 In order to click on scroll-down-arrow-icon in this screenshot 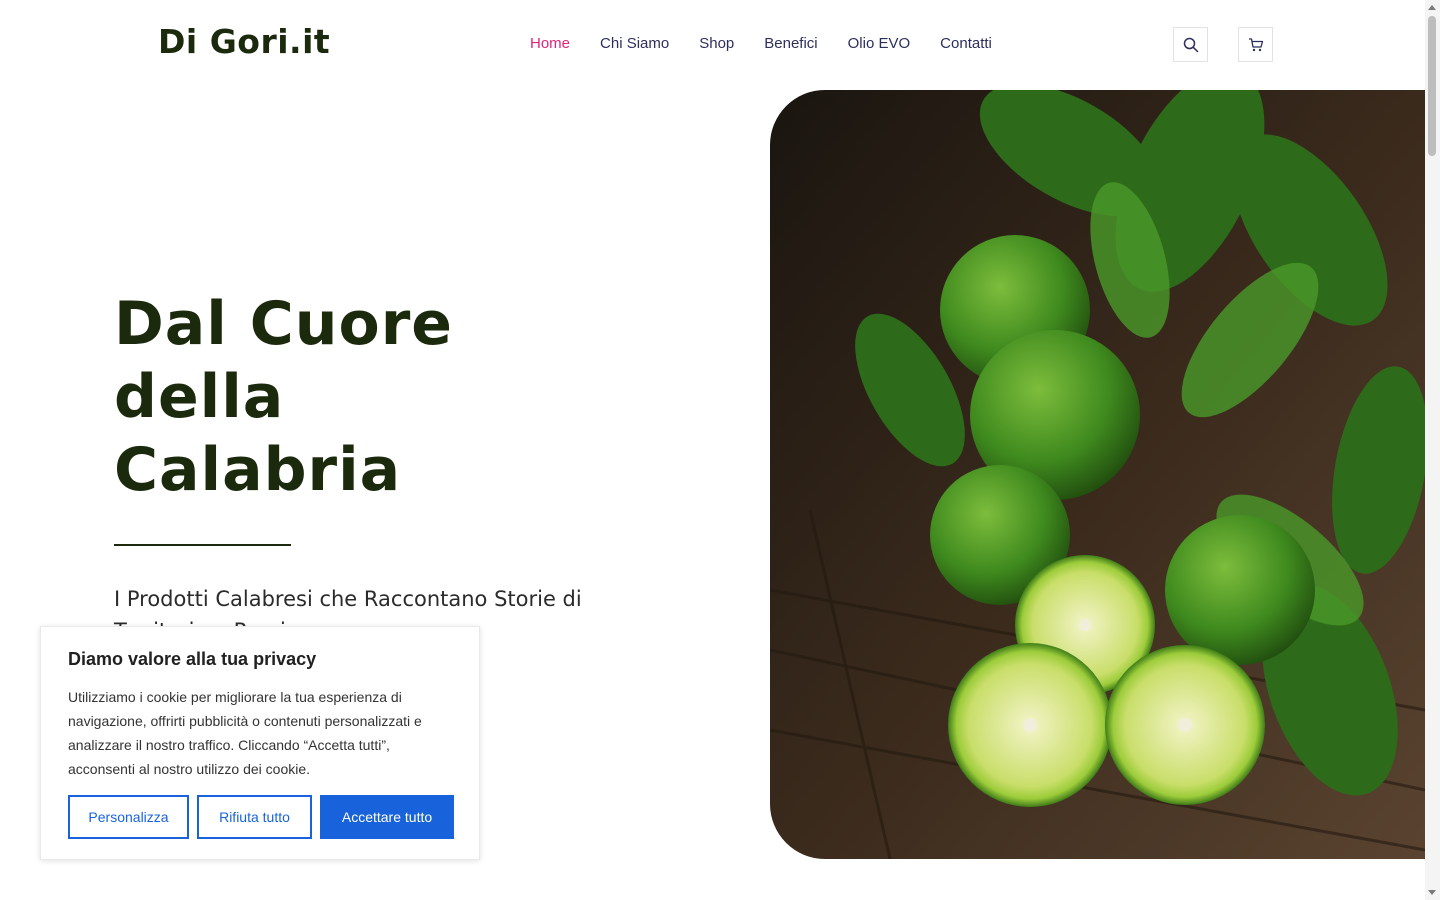, I will do `click(1432, 892)`.